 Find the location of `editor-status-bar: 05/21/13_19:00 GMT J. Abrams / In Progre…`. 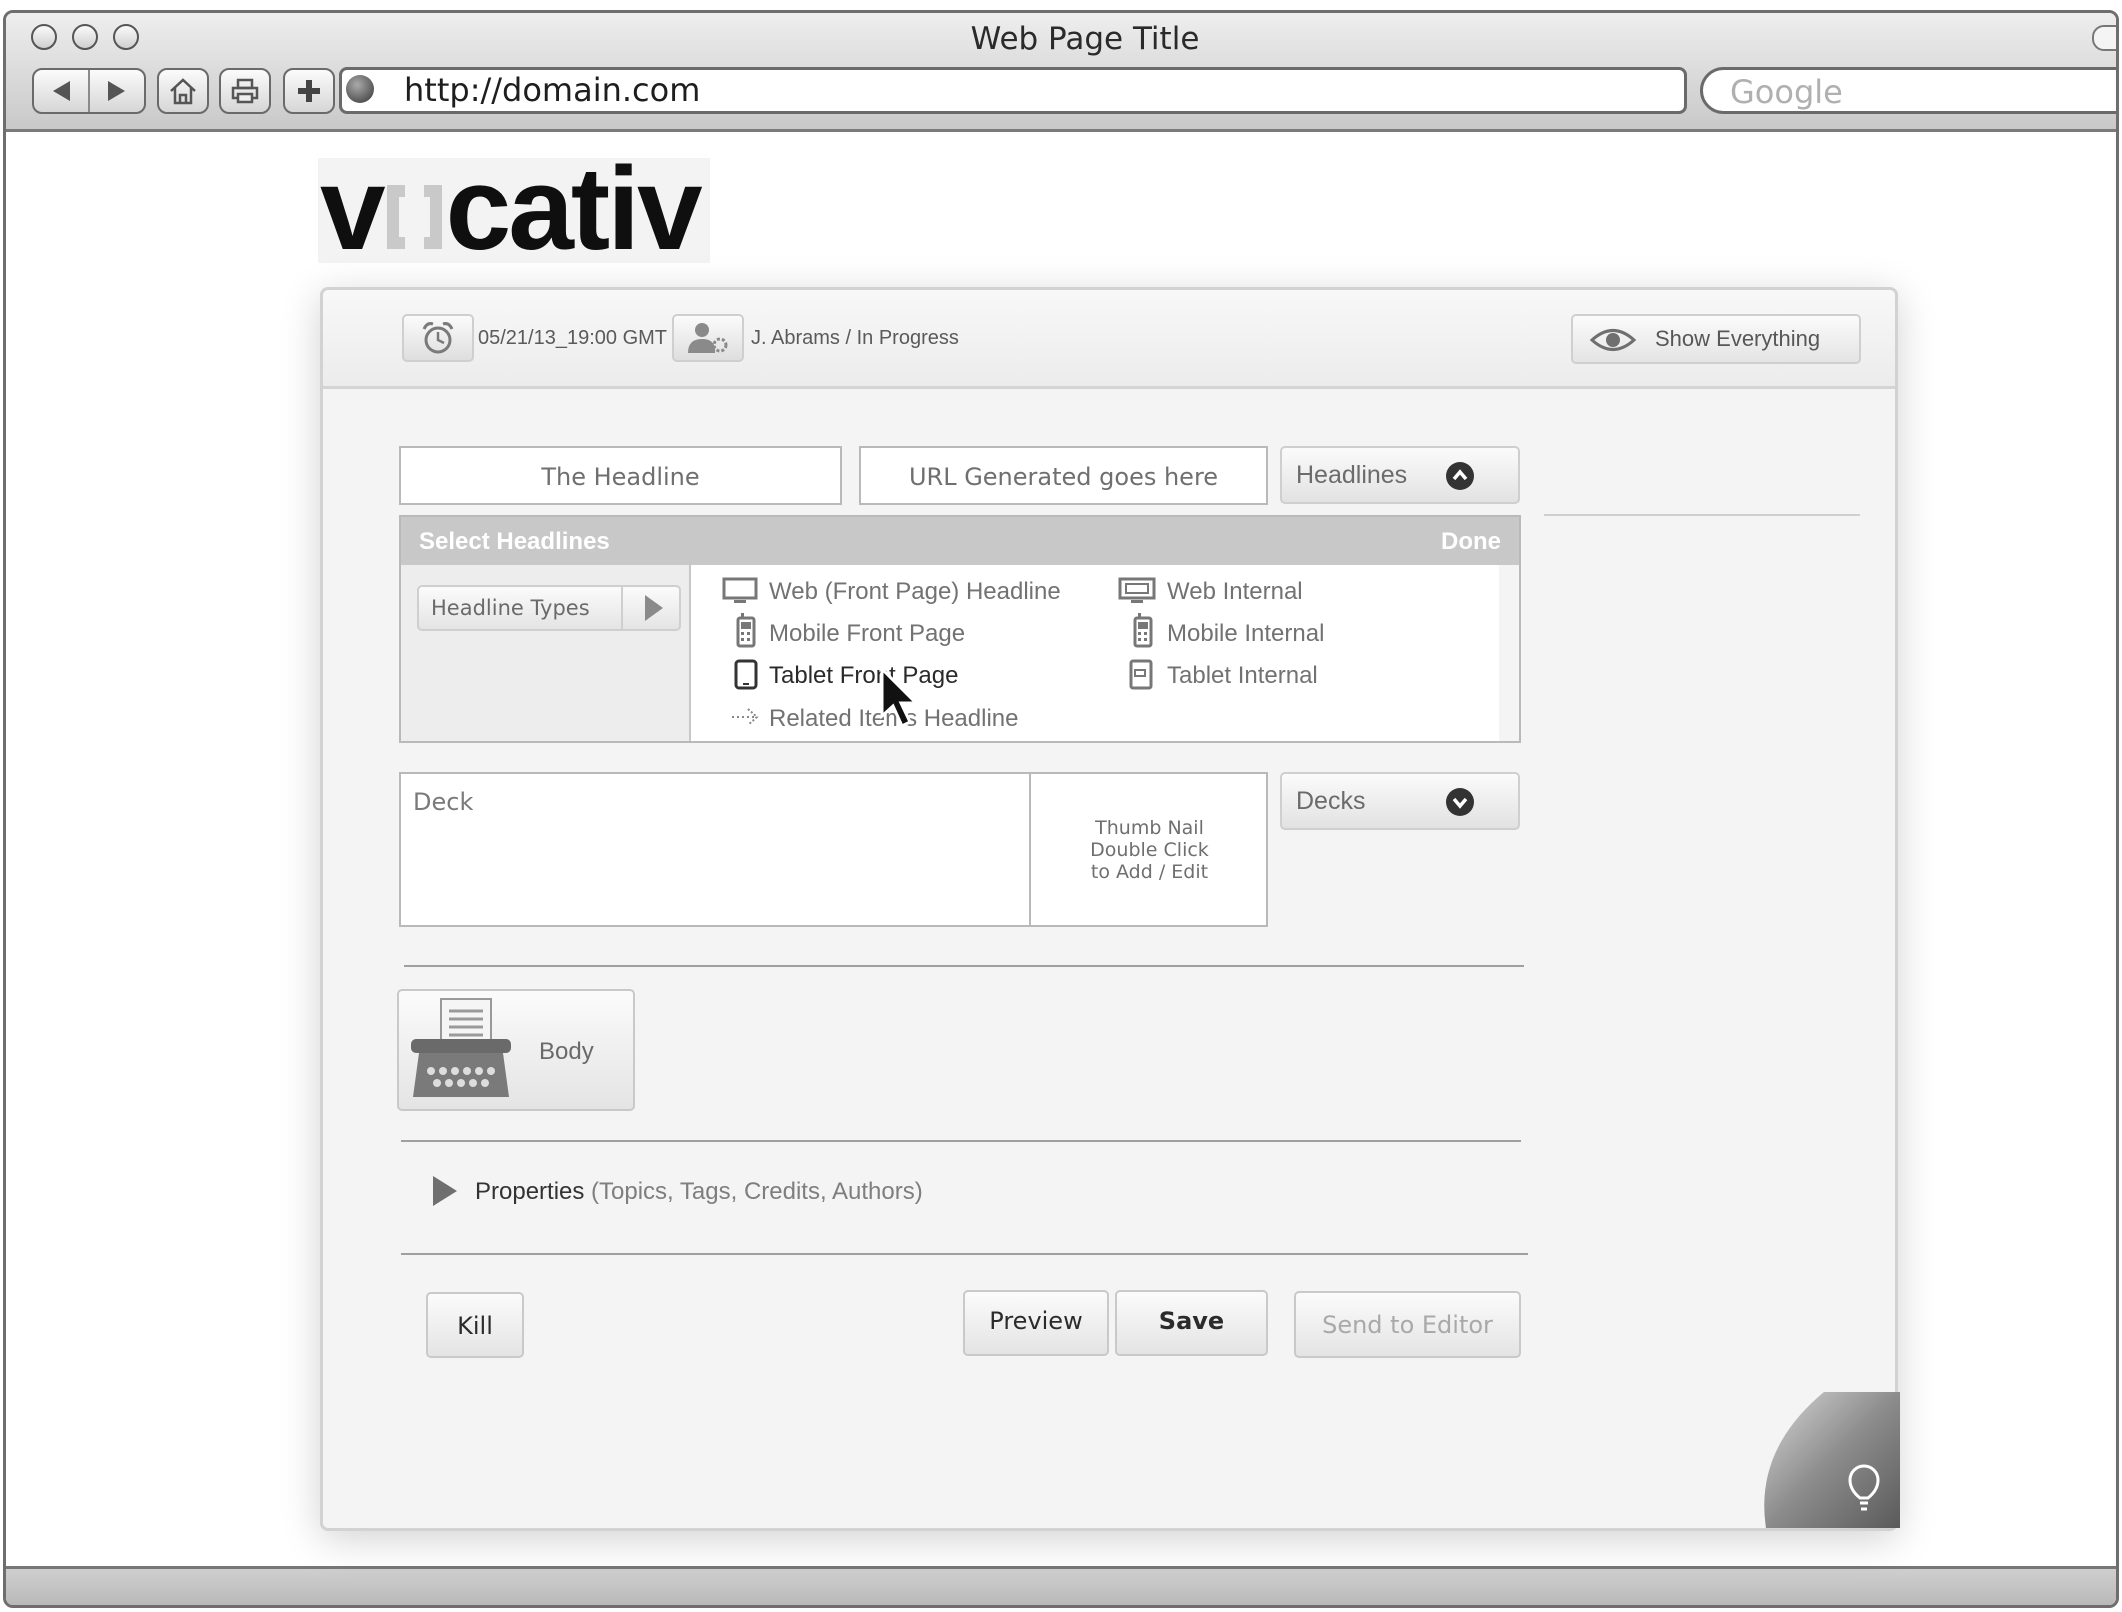

editor-status-bar: 05/21/13_19:00 GMT J. Abrams / In Progre… is located at coordinates (1109, 339).